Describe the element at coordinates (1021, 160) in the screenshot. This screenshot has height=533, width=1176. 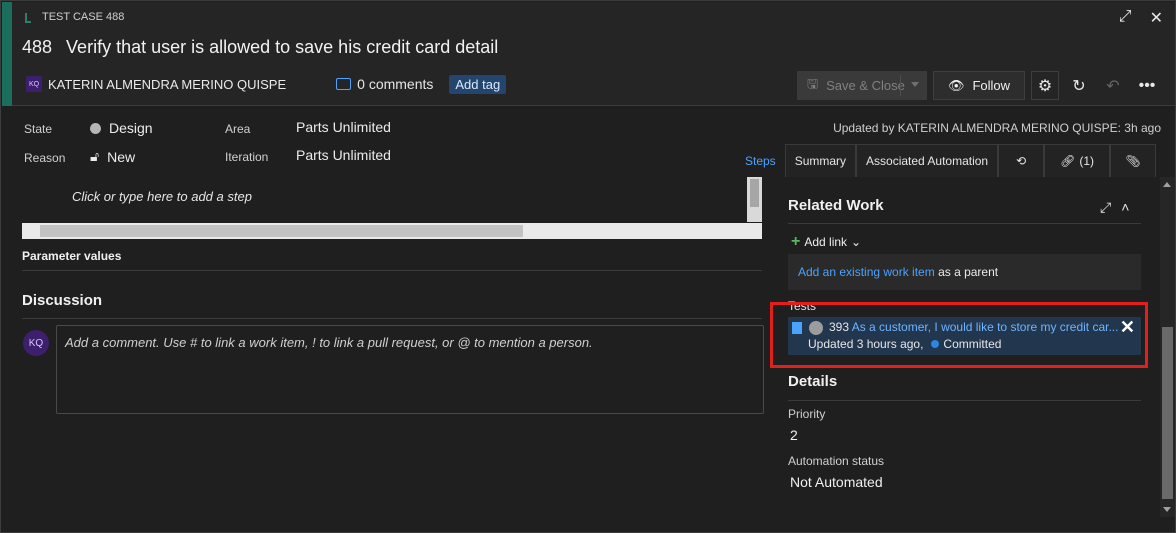
I see `tab-history: ⟲` at that location.